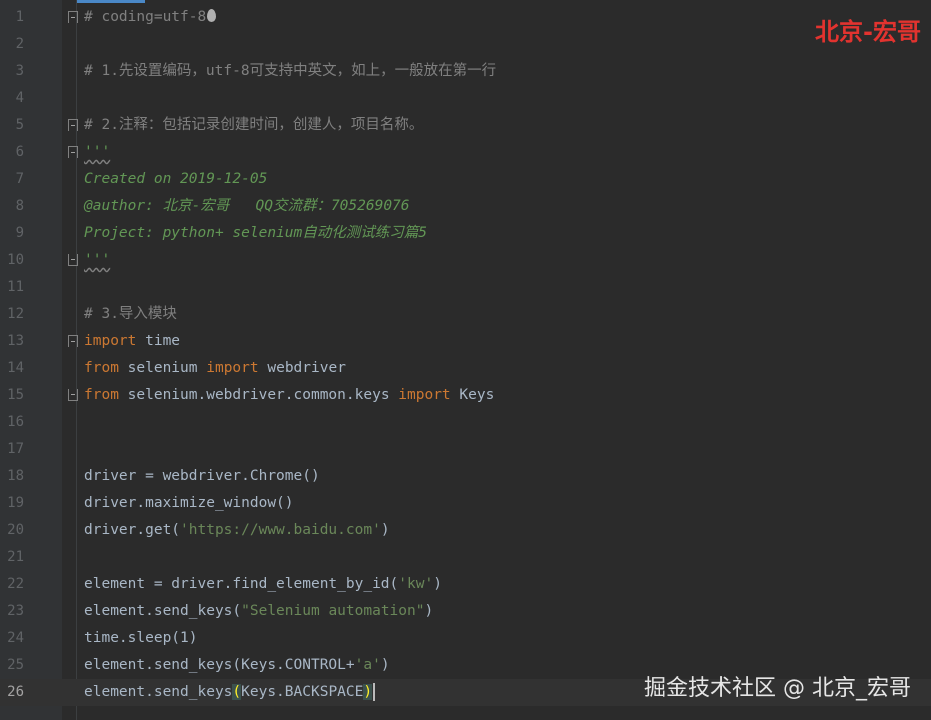 Image resolution: width=931 pixels, height=720 pixels. What do you see at coordinates (465, 503) in the screenshot?
I see `code-line: 19 driver.maximize_window()` at bounding box center [465, 503].